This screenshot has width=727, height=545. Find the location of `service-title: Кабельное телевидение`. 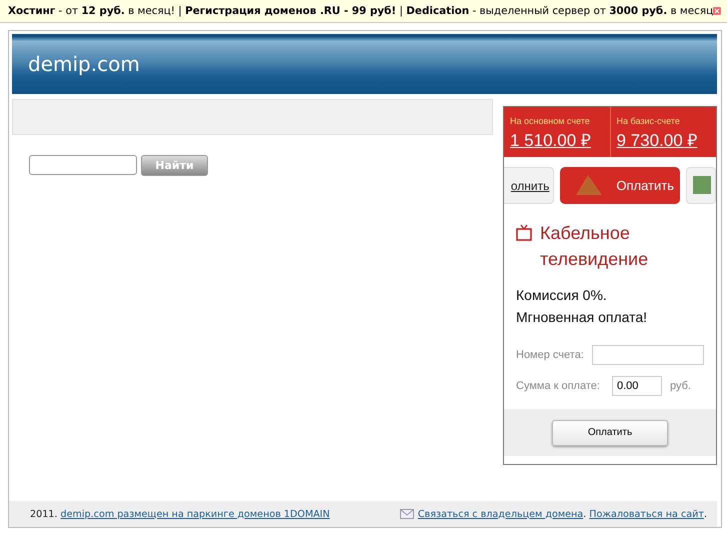

service-title: Кабельное телевидение is located at coordinates (595, 246).